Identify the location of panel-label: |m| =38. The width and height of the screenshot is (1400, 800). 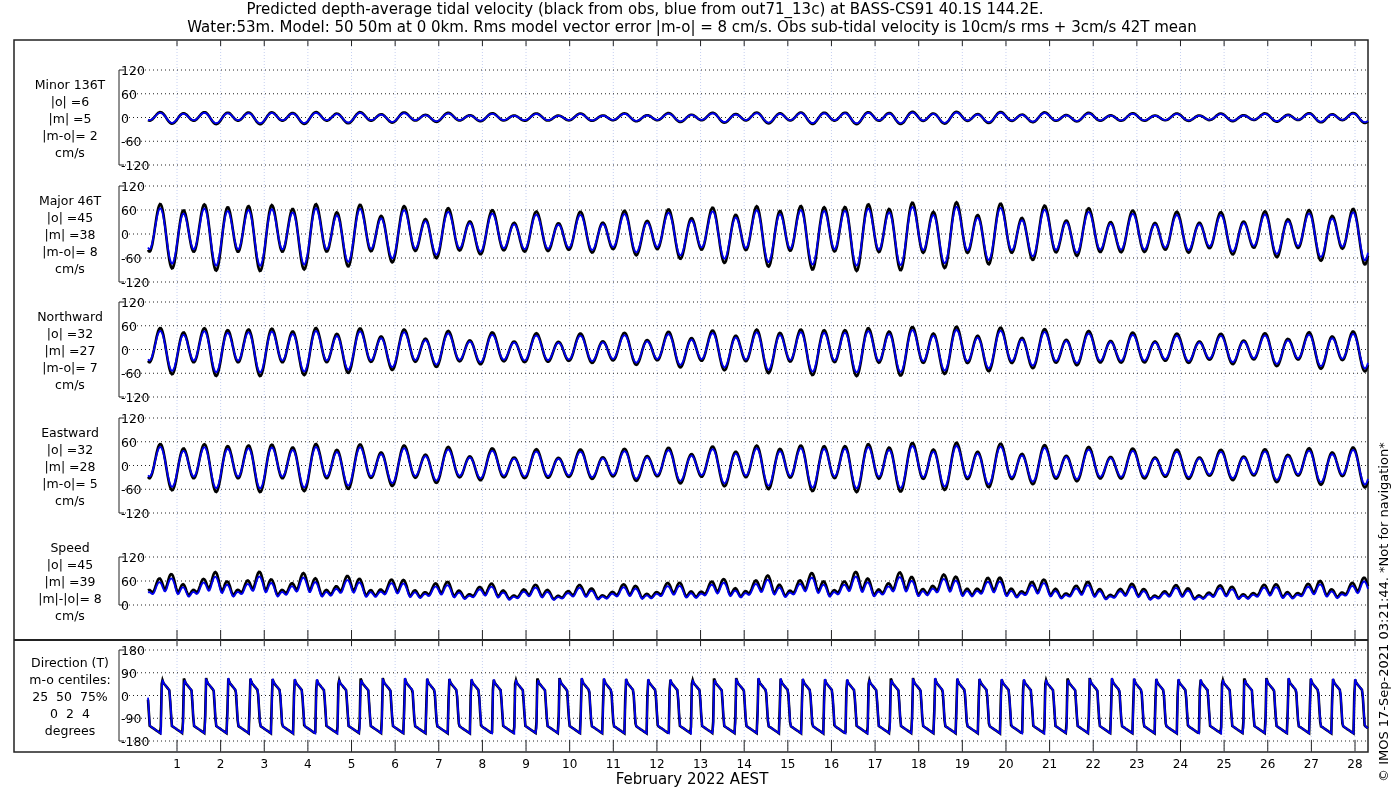
(70, 234).